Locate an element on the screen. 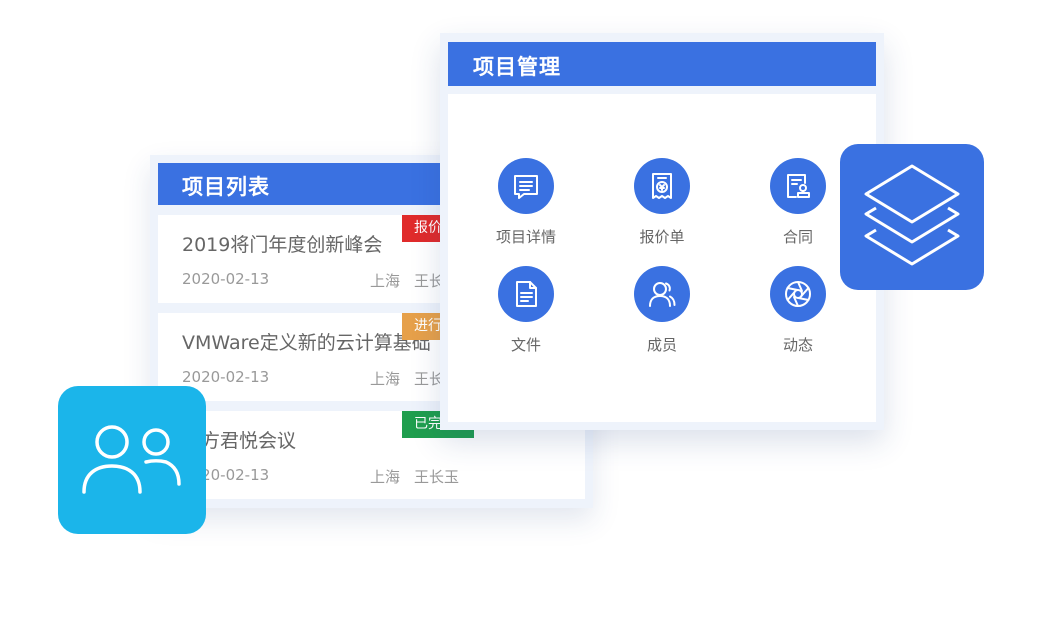 The image size is (1040, 640). users-icon is located at coordinates (131, 459).